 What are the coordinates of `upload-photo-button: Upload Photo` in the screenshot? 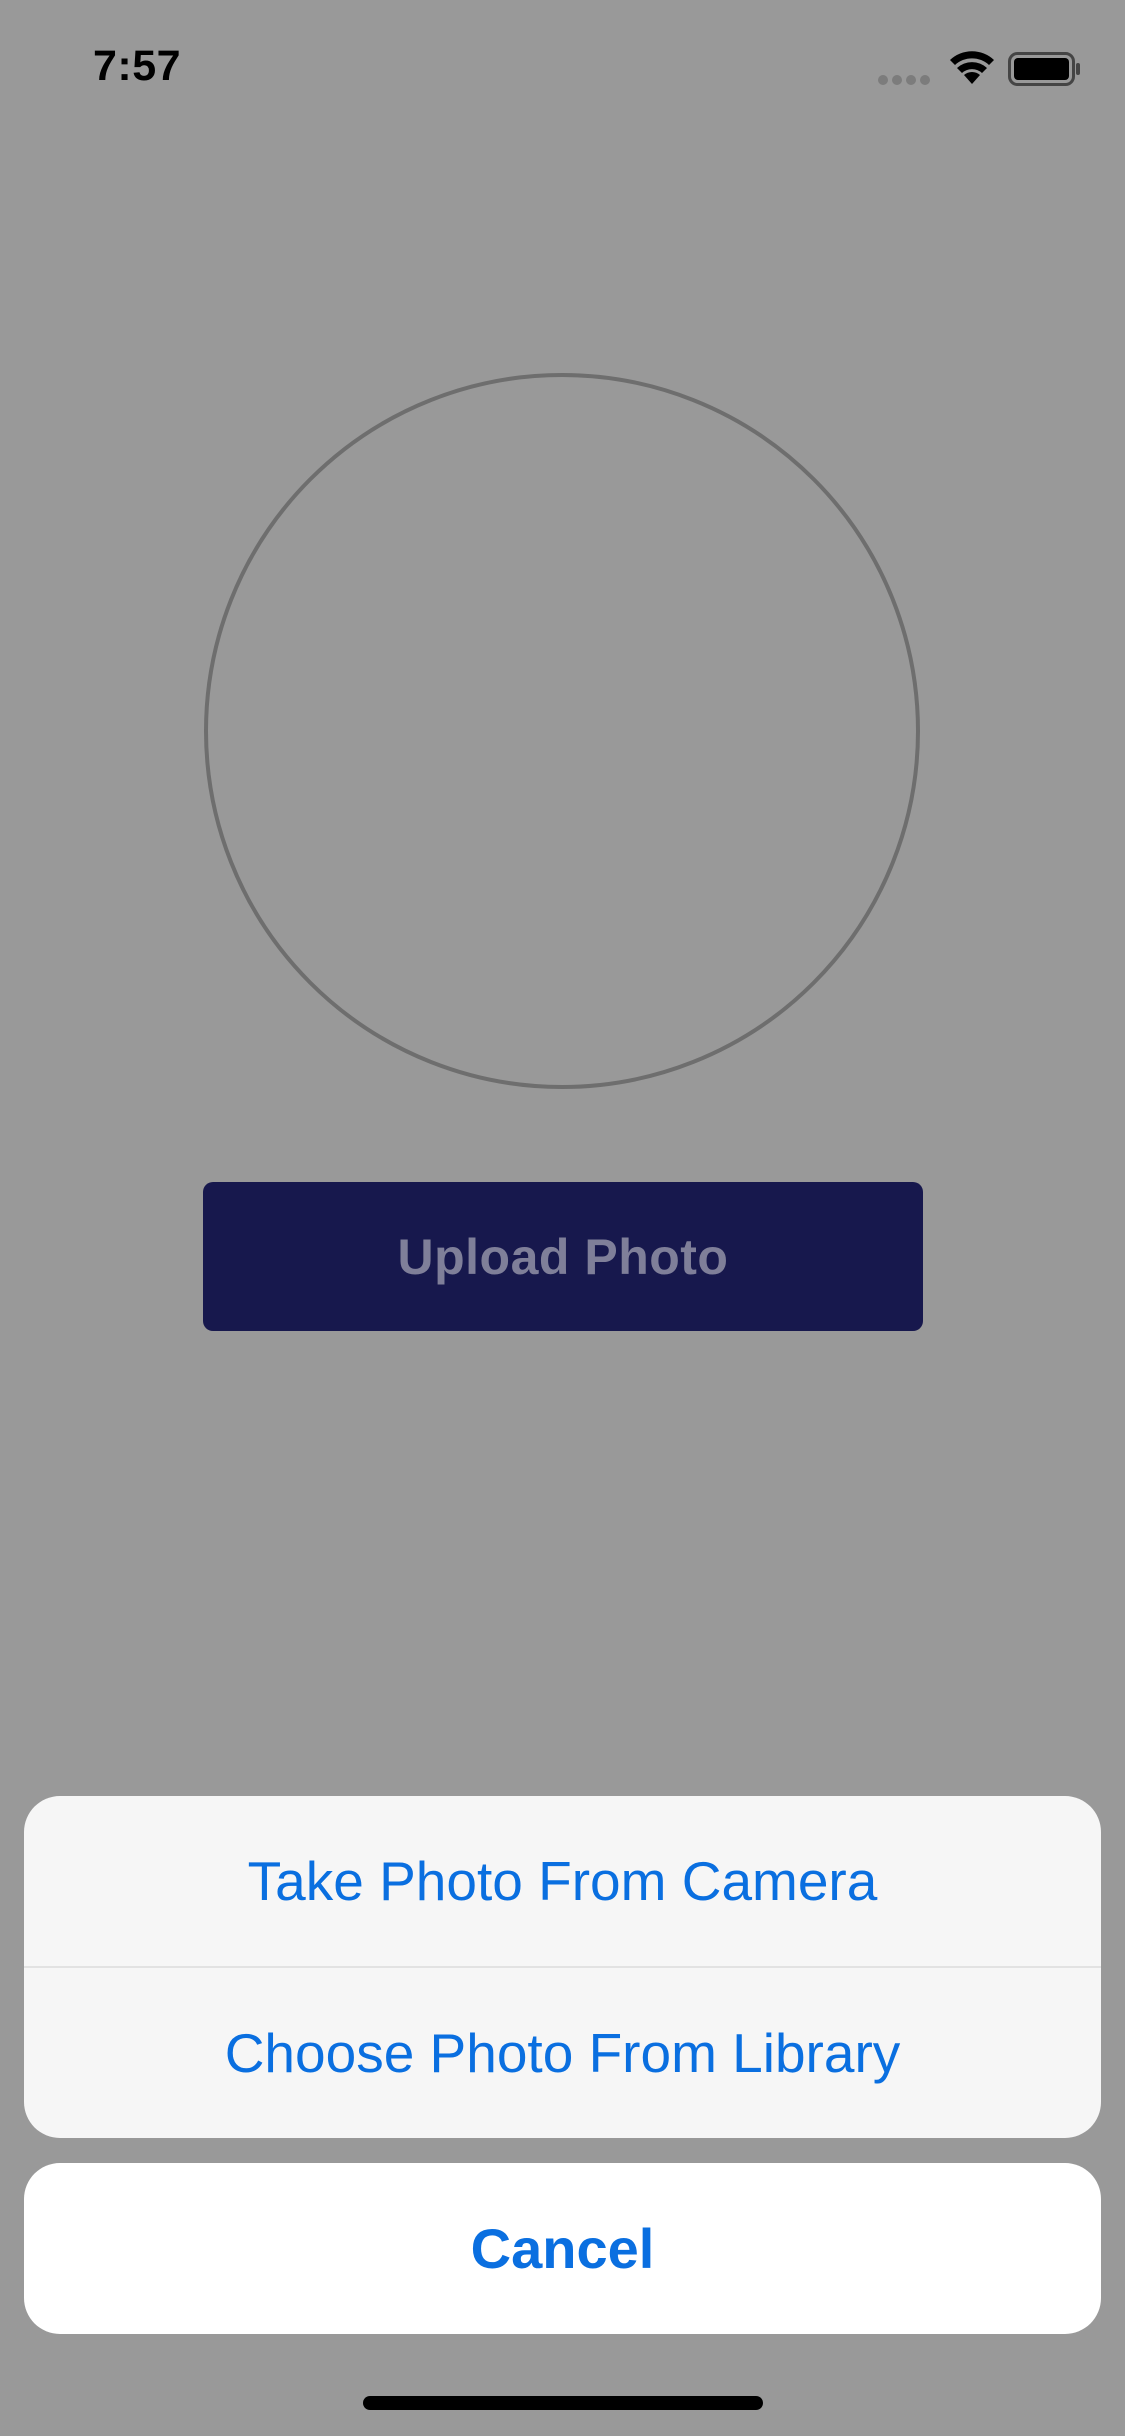 It's located at (563, 1256).